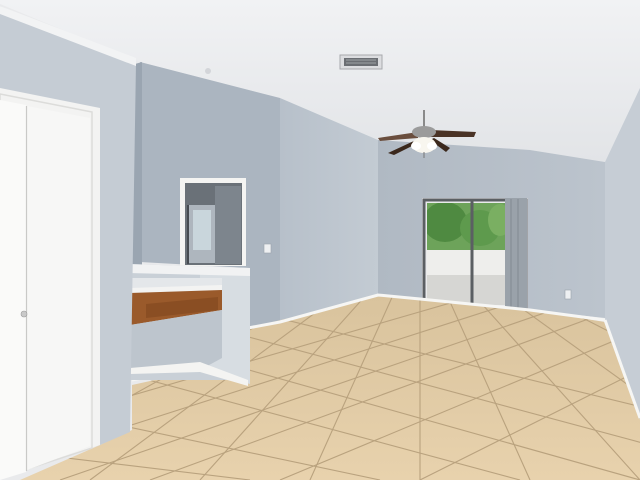 The height and width of the screenshot is (480, 640). Describe the element at coordinates (447, 222) in the screenshot. I see `tree-foliage` at that location.